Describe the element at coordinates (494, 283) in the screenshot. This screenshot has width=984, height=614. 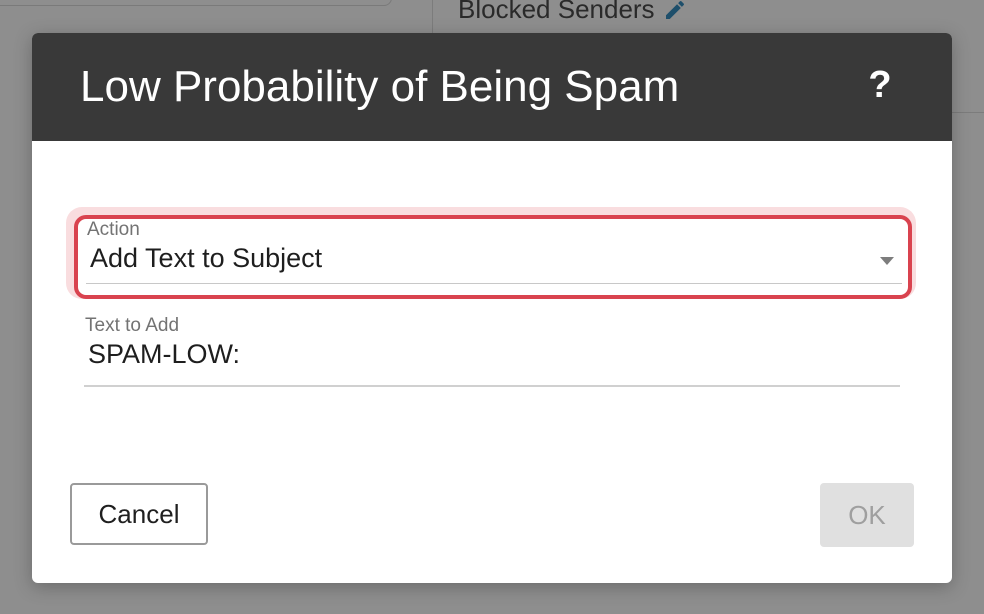
I see `action-underline` at that location.